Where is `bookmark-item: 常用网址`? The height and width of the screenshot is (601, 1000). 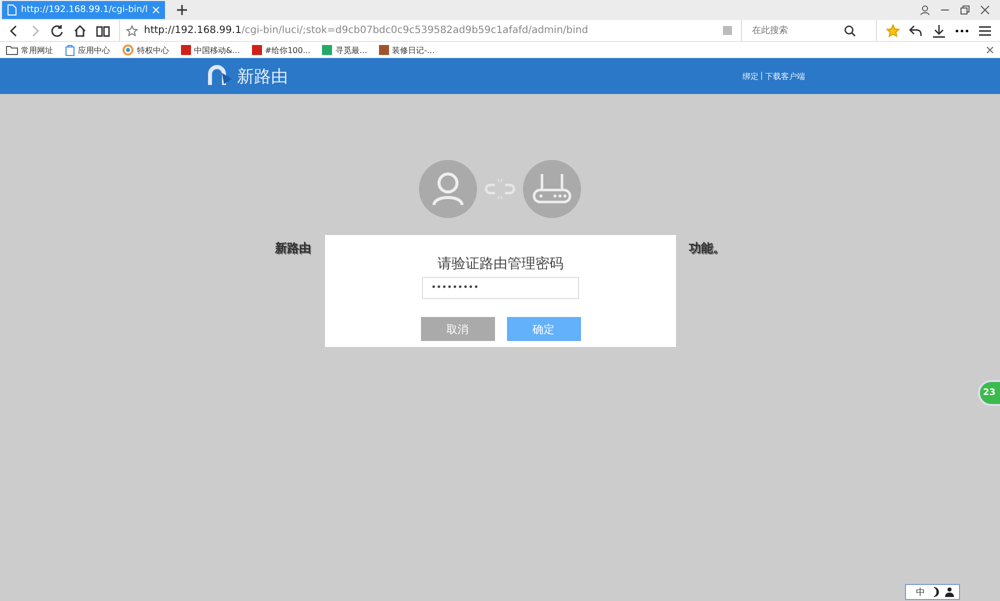 bookmark-item: 常用网址 is located at coordinates (29, 50).